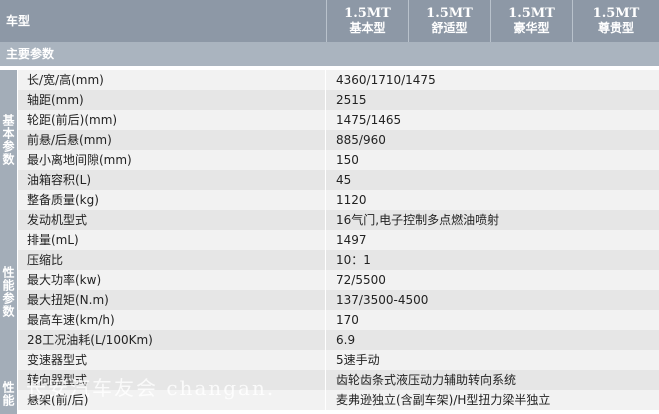  What do you see at coordinates (353, 260) in the screenshot?
I see `row-value: 10：1` at bounding box center [353, 260].